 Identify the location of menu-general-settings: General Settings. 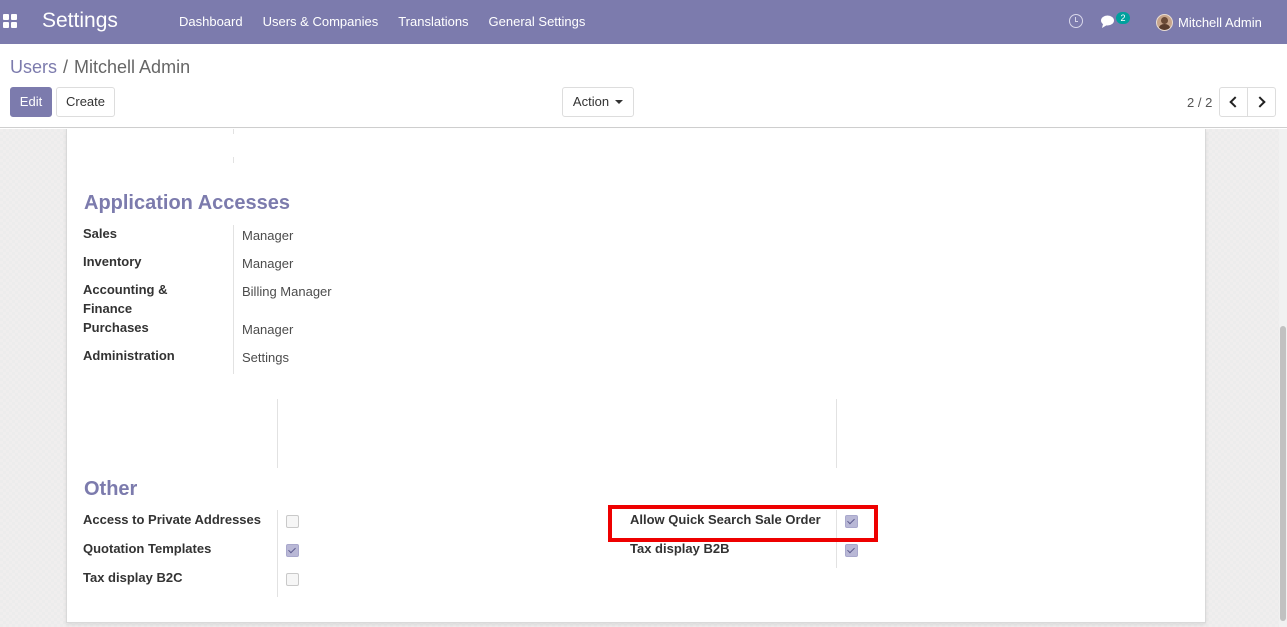
(537, 22).